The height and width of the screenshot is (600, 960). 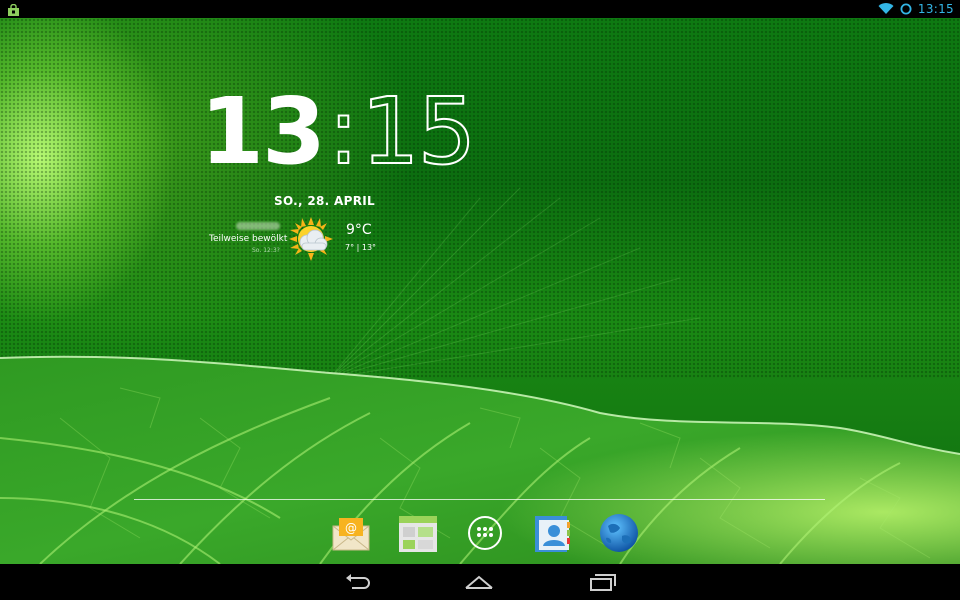 I want to click on app-drawer-icon, so click(x=485, y=533).